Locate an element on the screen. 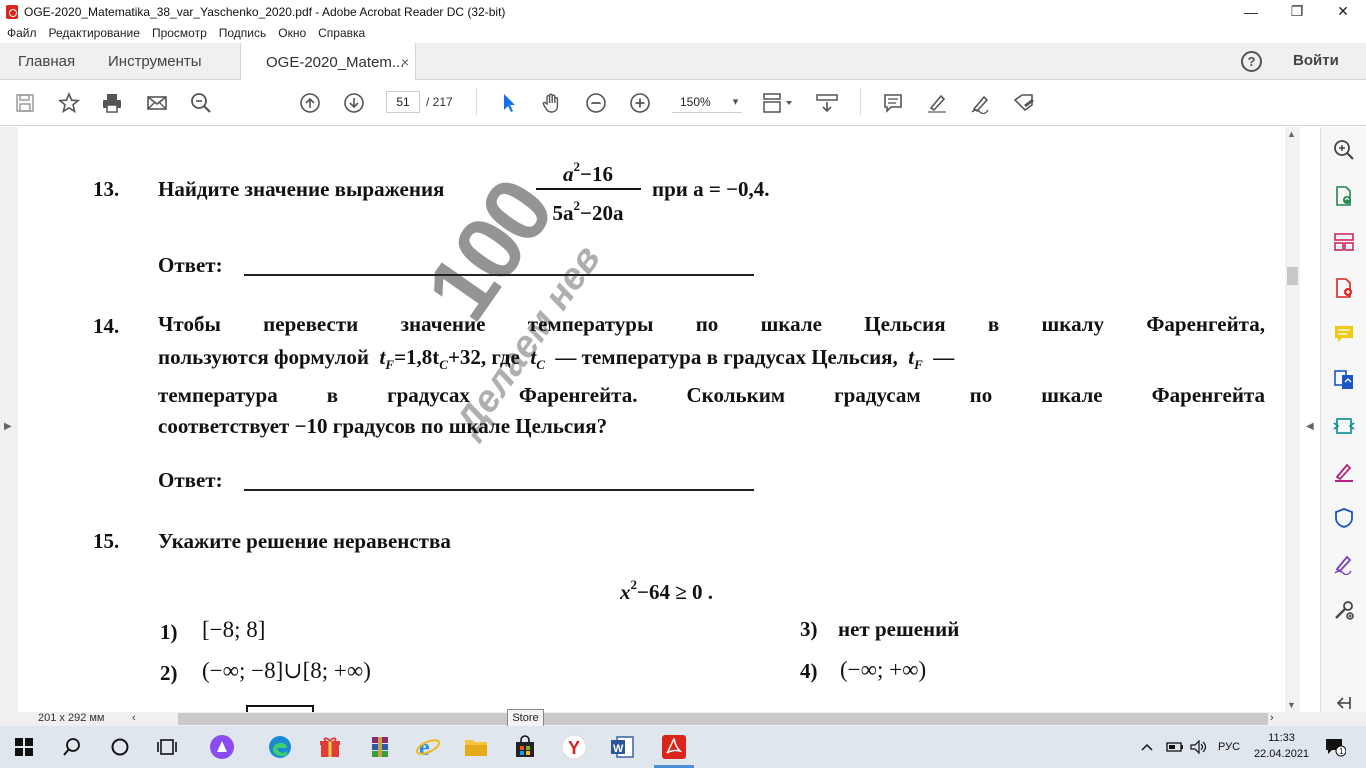  tf-sub: F is located at coordinates (918, 364).